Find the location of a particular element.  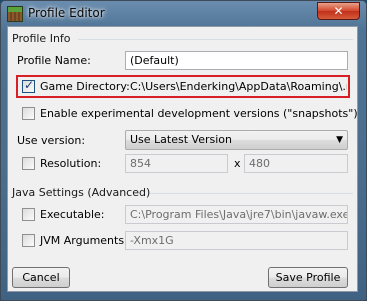

checkmark-icon: ✓ is located at coordinates (29, 85).